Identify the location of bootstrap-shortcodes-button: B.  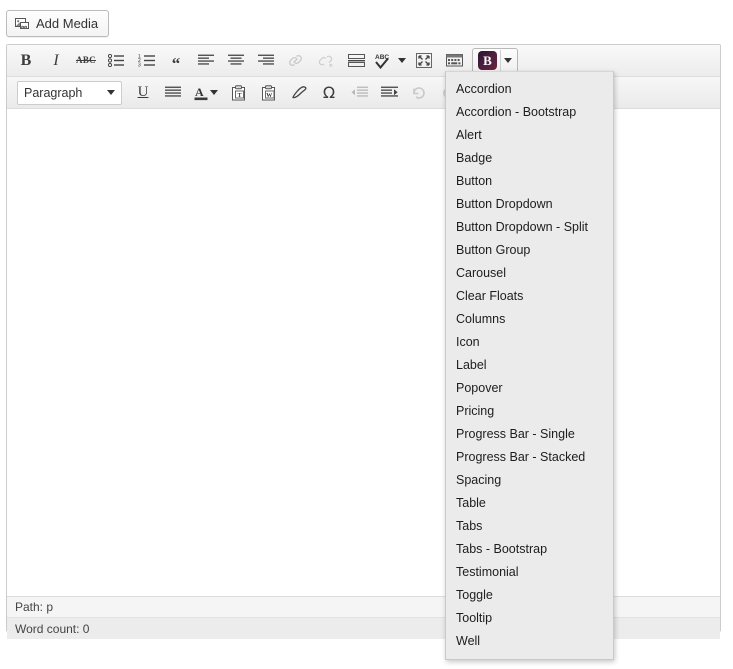
(495, 60).